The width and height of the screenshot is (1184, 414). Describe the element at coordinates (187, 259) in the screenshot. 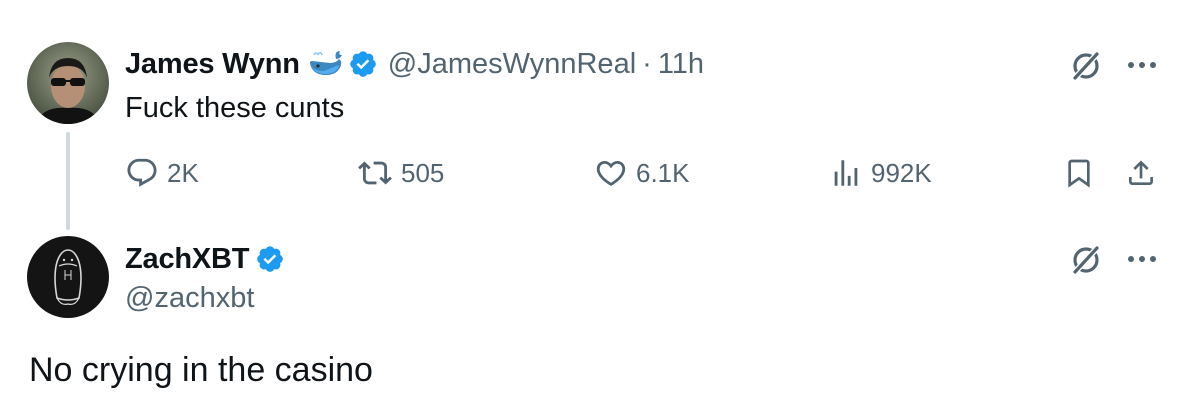

I see `reply-author-name: ZachXBT` at that location.